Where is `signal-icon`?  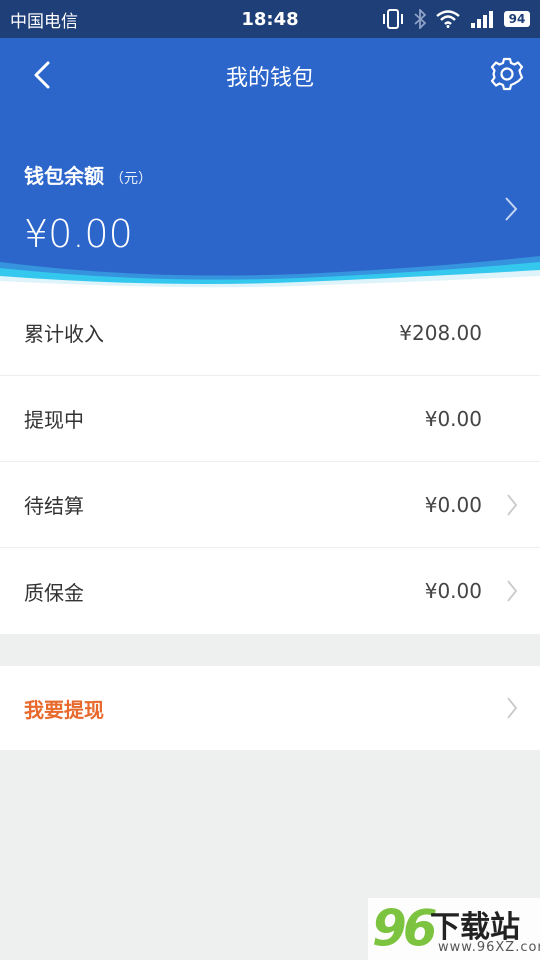 signal-icon is located at coordinates (482, 19).